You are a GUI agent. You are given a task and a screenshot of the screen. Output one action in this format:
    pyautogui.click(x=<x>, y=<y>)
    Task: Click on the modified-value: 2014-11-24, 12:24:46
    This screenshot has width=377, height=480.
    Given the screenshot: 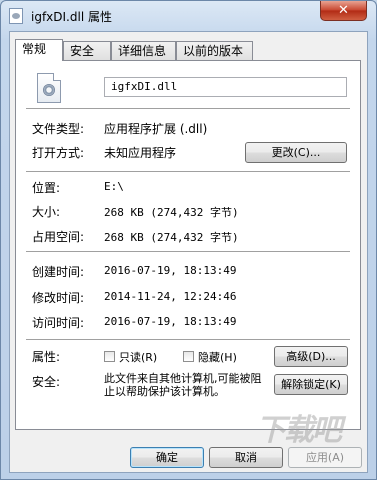 What is the action you would take?
    pyautogui.click(x=170, y=296)
    